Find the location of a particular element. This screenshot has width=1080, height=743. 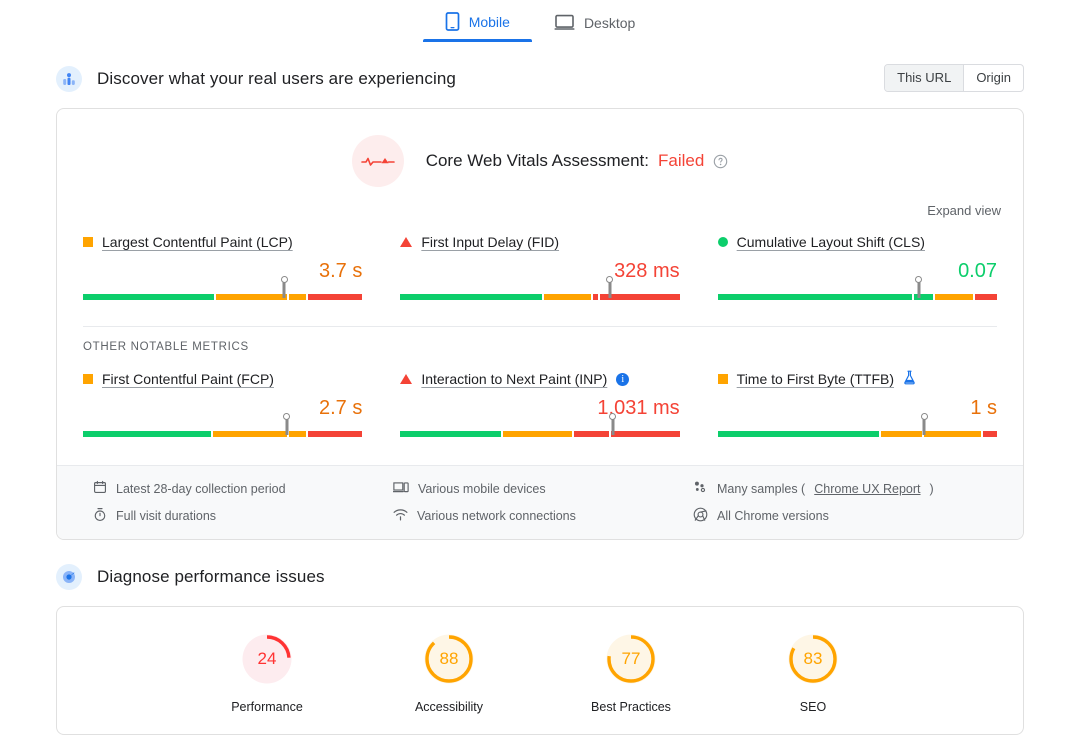

meta-network-text: Various network connections is located at coordinates (496, 516).